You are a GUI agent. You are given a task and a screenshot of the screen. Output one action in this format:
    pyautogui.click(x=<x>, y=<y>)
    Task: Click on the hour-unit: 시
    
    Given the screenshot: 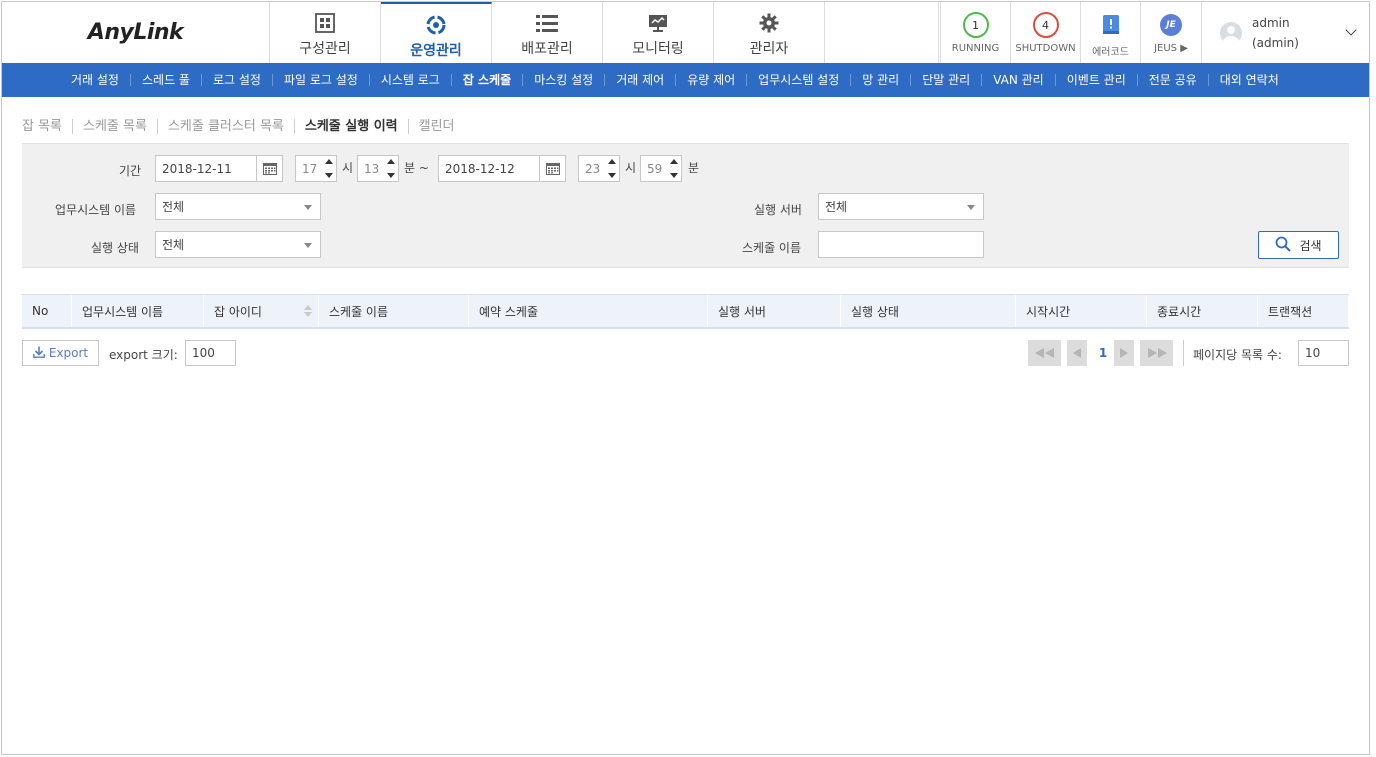 What is the action you would take?
    pyautogui.click(x=631, y=168)
    